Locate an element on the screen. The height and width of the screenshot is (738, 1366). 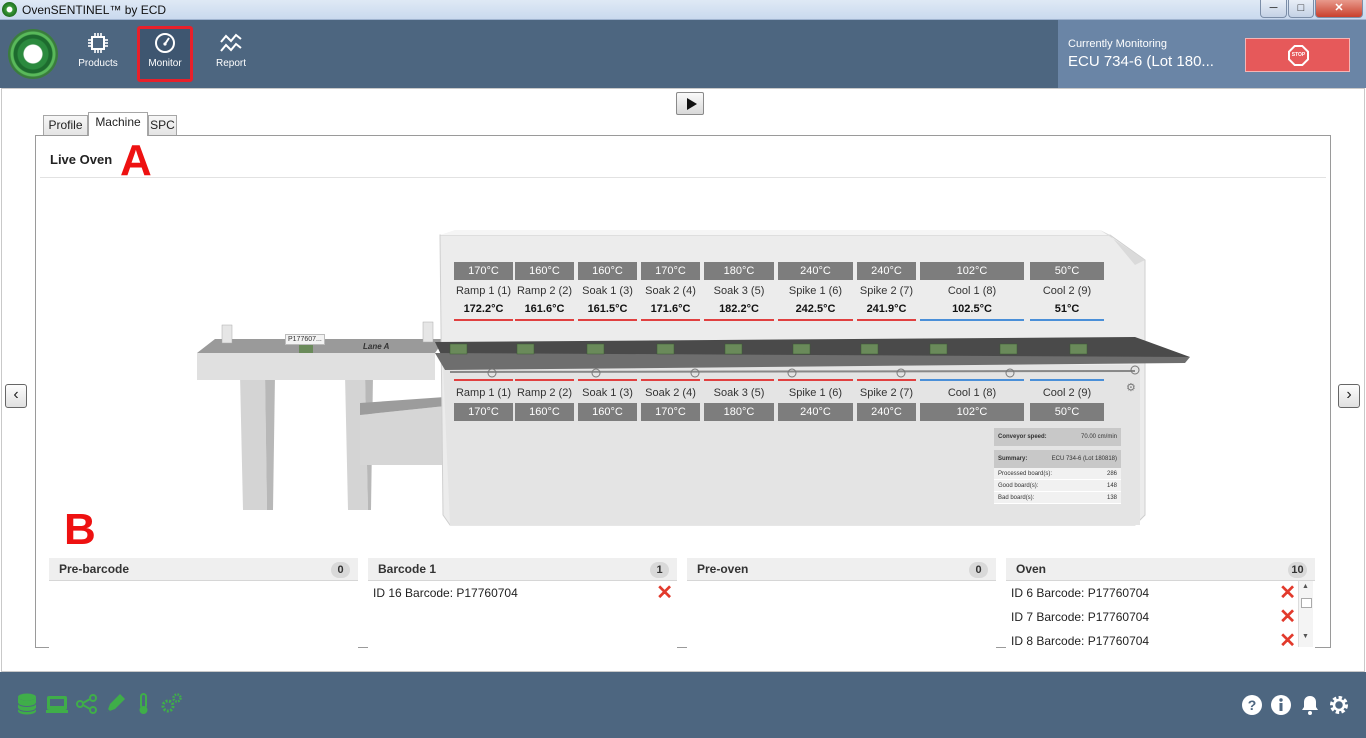
play-button is located at coordinates (690, 103).